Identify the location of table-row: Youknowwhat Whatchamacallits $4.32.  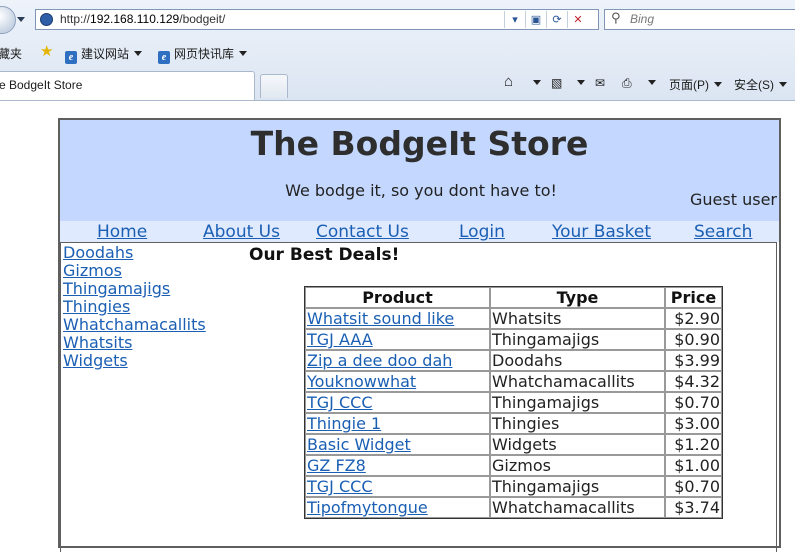
(513, 381).